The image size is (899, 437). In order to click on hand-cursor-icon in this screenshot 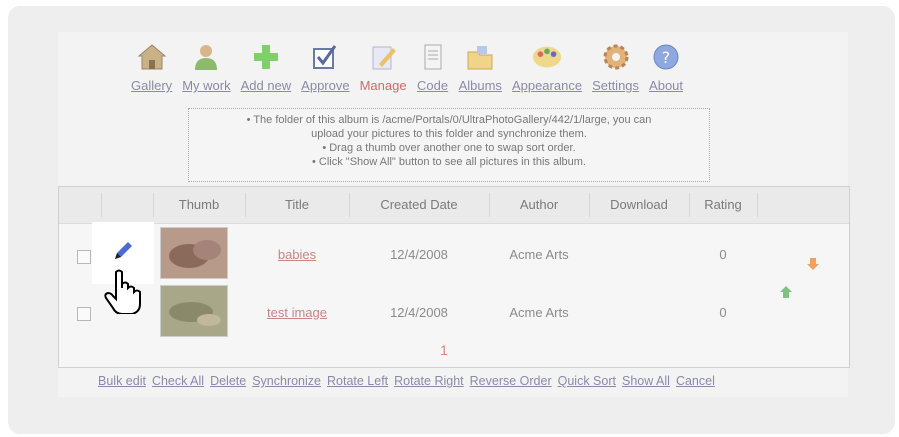, I will do `click(124, 293)`.